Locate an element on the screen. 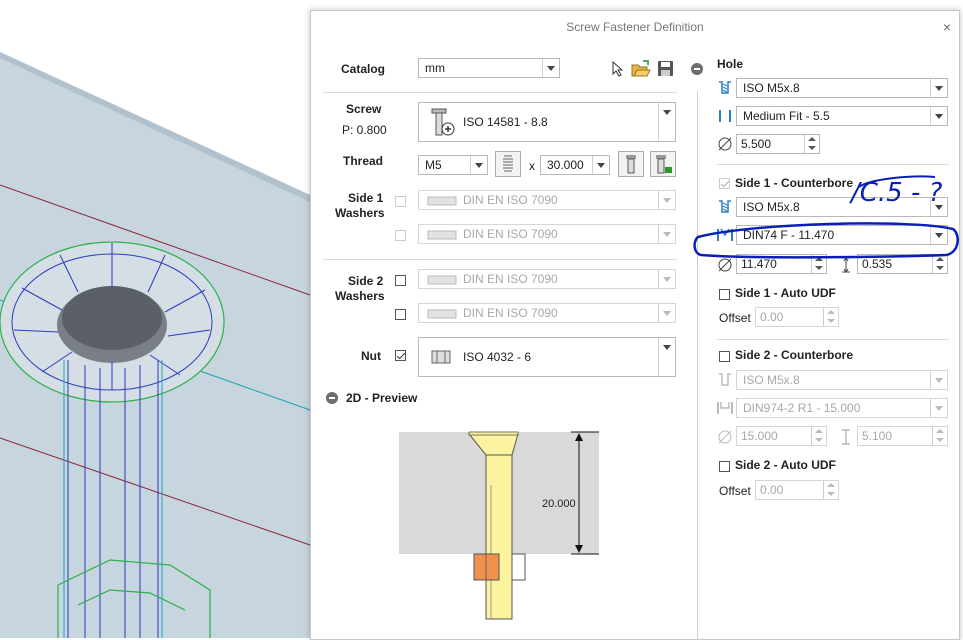 This screenshot has height=640, width=963. side1-washer2-select: DIN EN ISO 7090 is located at coordinates (547, 234).